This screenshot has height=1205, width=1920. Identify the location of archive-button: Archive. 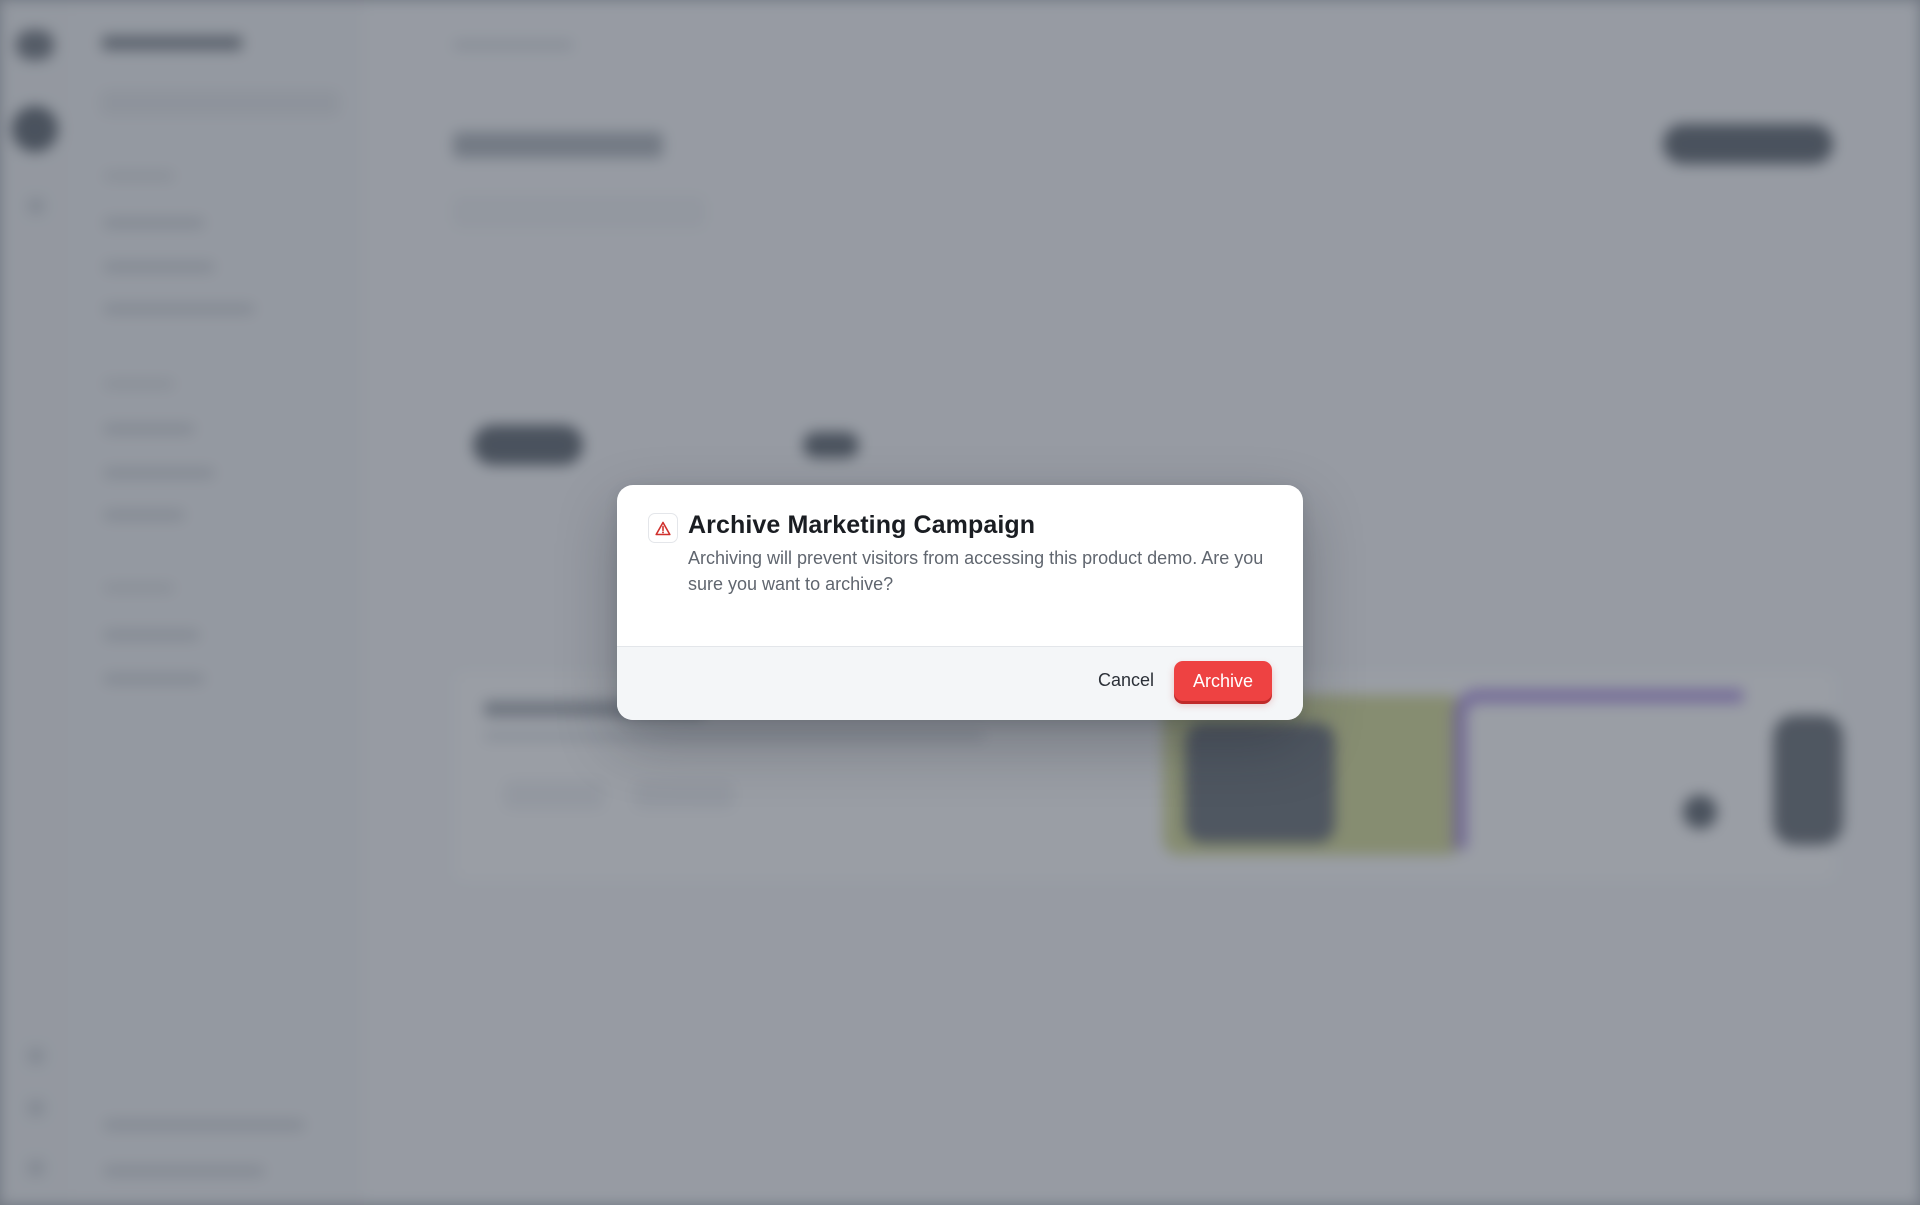
(1223, 681).